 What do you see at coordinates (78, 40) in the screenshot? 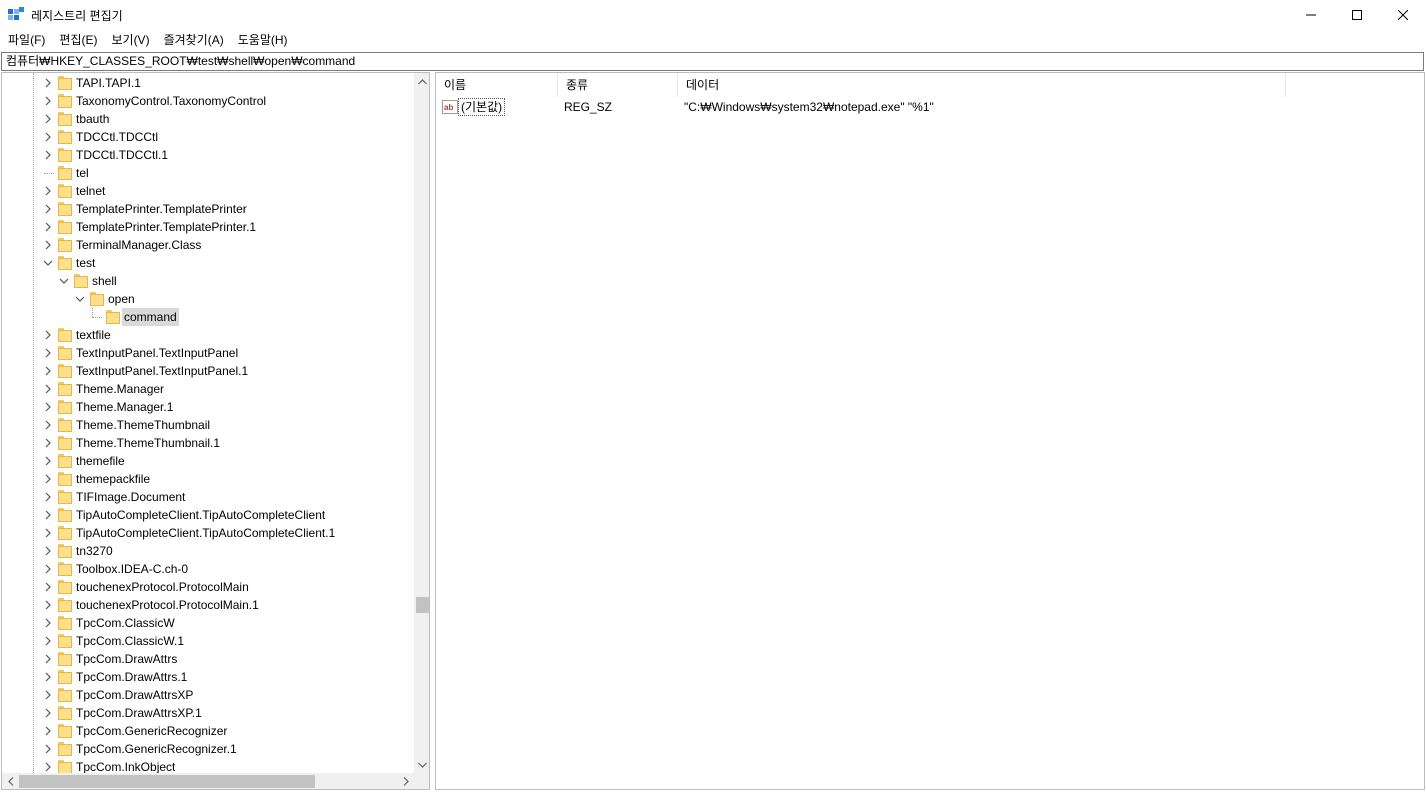
I see `menu-edit: 편집(E)` at bounding box center [78, 40].